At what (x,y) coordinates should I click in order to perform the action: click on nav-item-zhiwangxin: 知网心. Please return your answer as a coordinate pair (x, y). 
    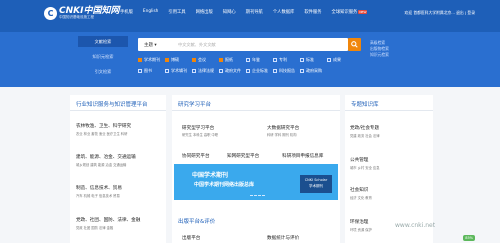
    Looking at the image, I should click on (229, 12).